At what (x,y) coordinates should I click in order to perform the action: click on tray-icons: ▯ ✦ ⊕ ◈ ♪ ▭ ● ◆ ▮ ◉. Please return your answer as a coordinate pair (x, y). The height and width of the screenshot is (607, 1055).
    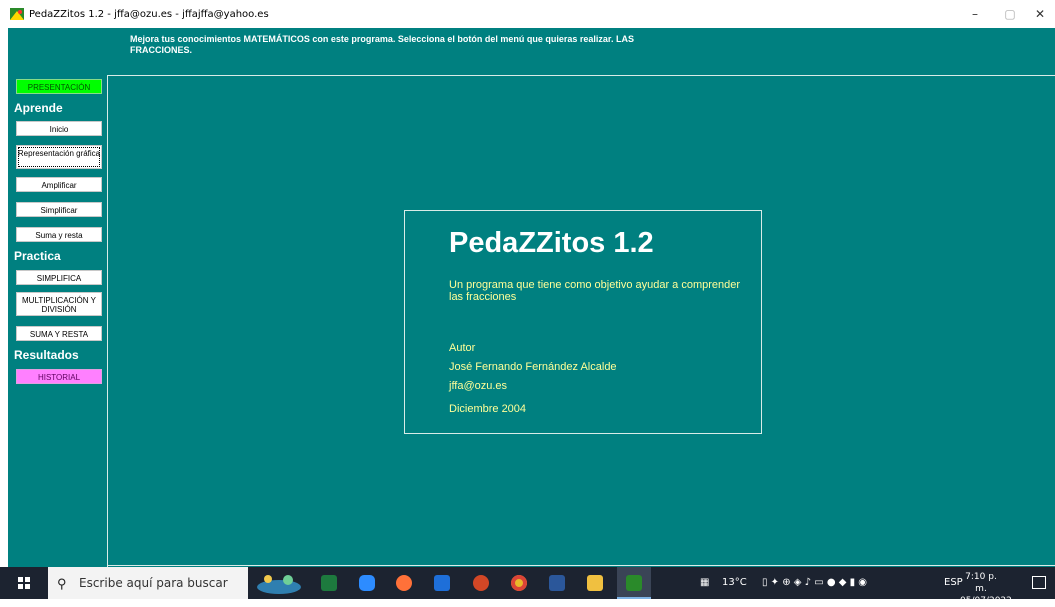
    Looking at the image, I should click on (814, 582).